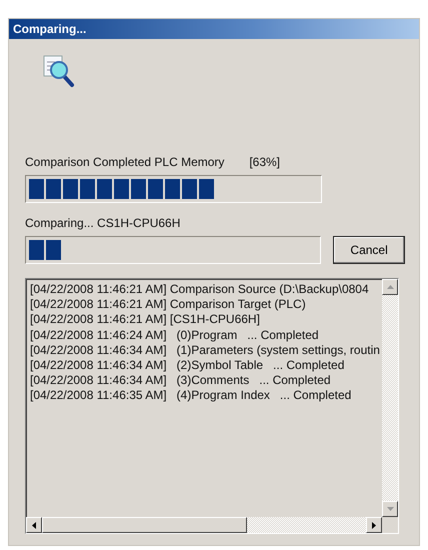 The image size is (428, 550). What do you see at coordinates (374, 525) in the screenshot?
I see `scroll-right-icon` at bounding box center [374, 525].